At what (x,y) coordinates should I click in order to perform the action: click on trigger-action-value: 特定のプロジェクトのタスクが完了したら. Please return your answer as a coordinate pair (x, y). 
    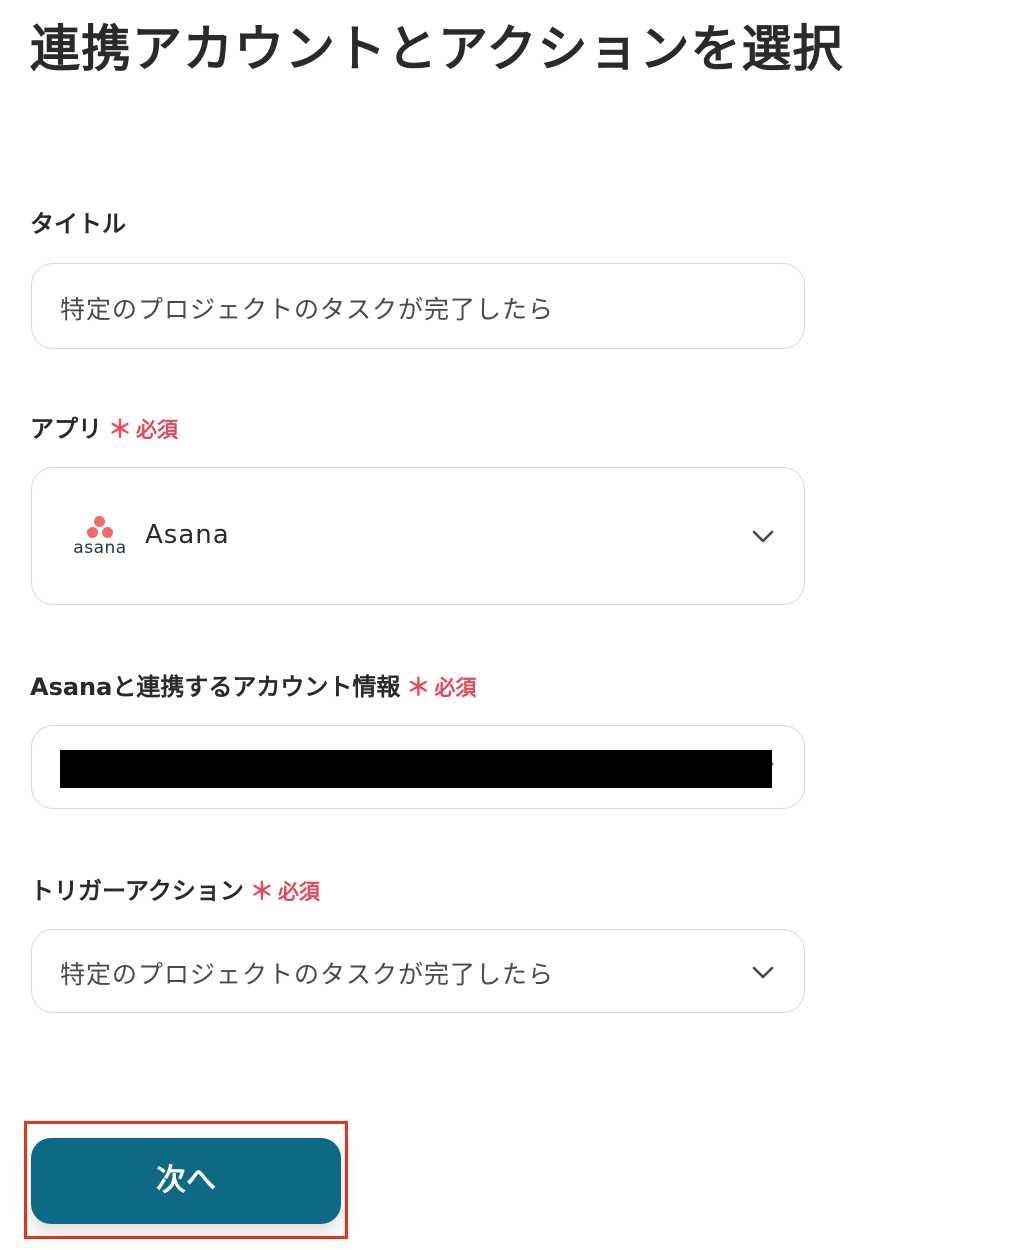
    Looking at the image, I should click on (307, 974).